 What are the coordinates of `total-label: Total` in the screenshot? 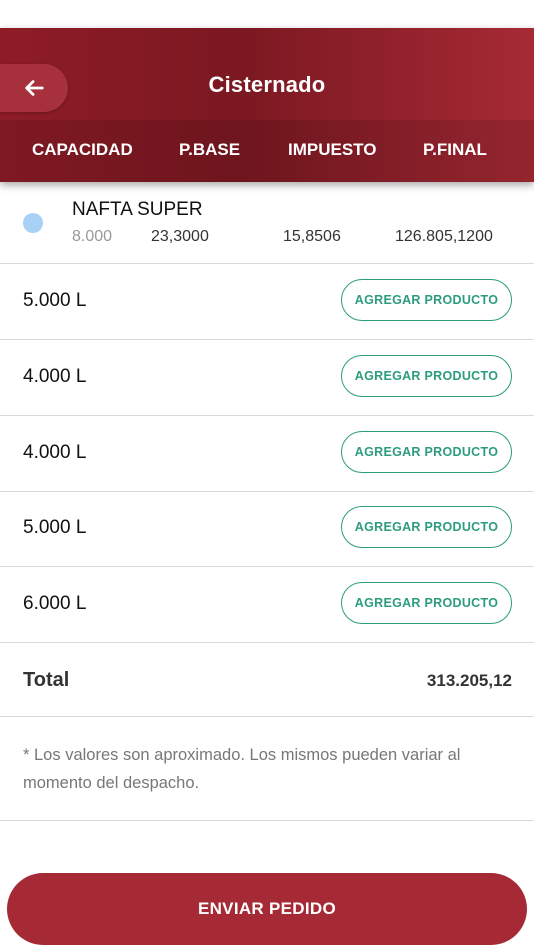 It's located at (46, 680).